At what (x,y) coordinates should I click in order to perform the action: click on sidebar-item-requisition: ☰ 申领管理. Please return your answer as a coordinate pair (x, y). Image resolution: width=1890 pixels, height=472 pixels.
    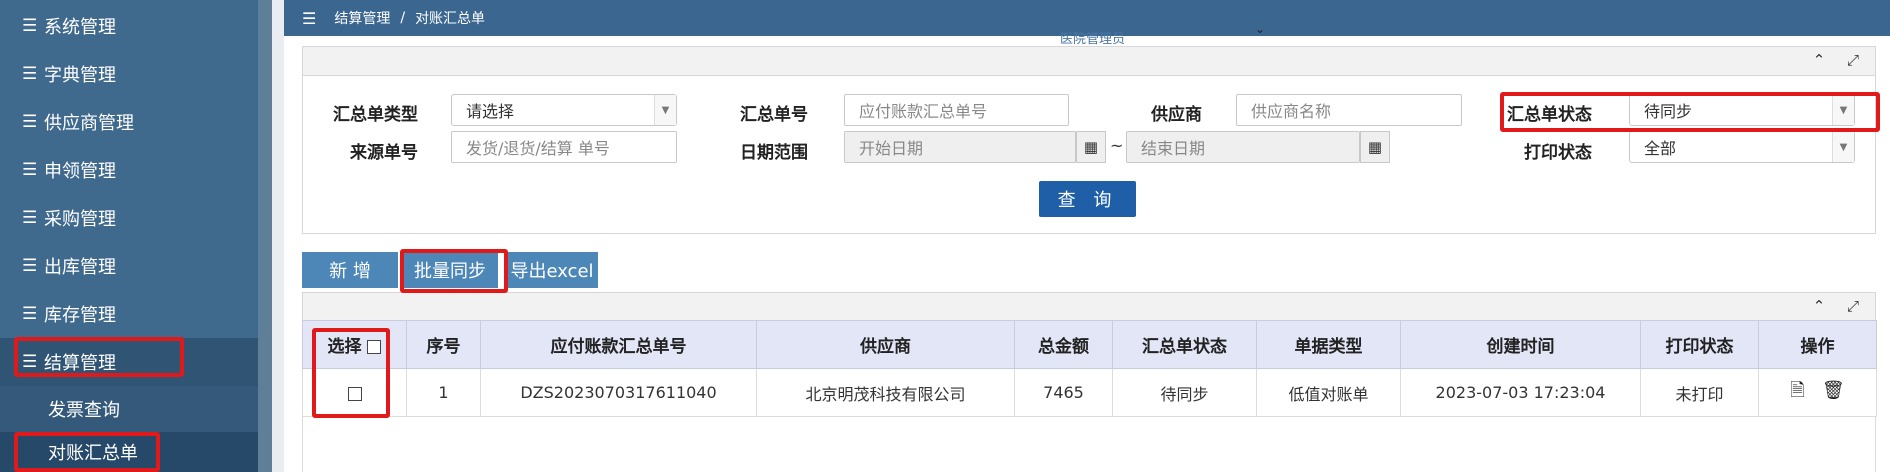
    Looking at the image, I should click on (129, 170).